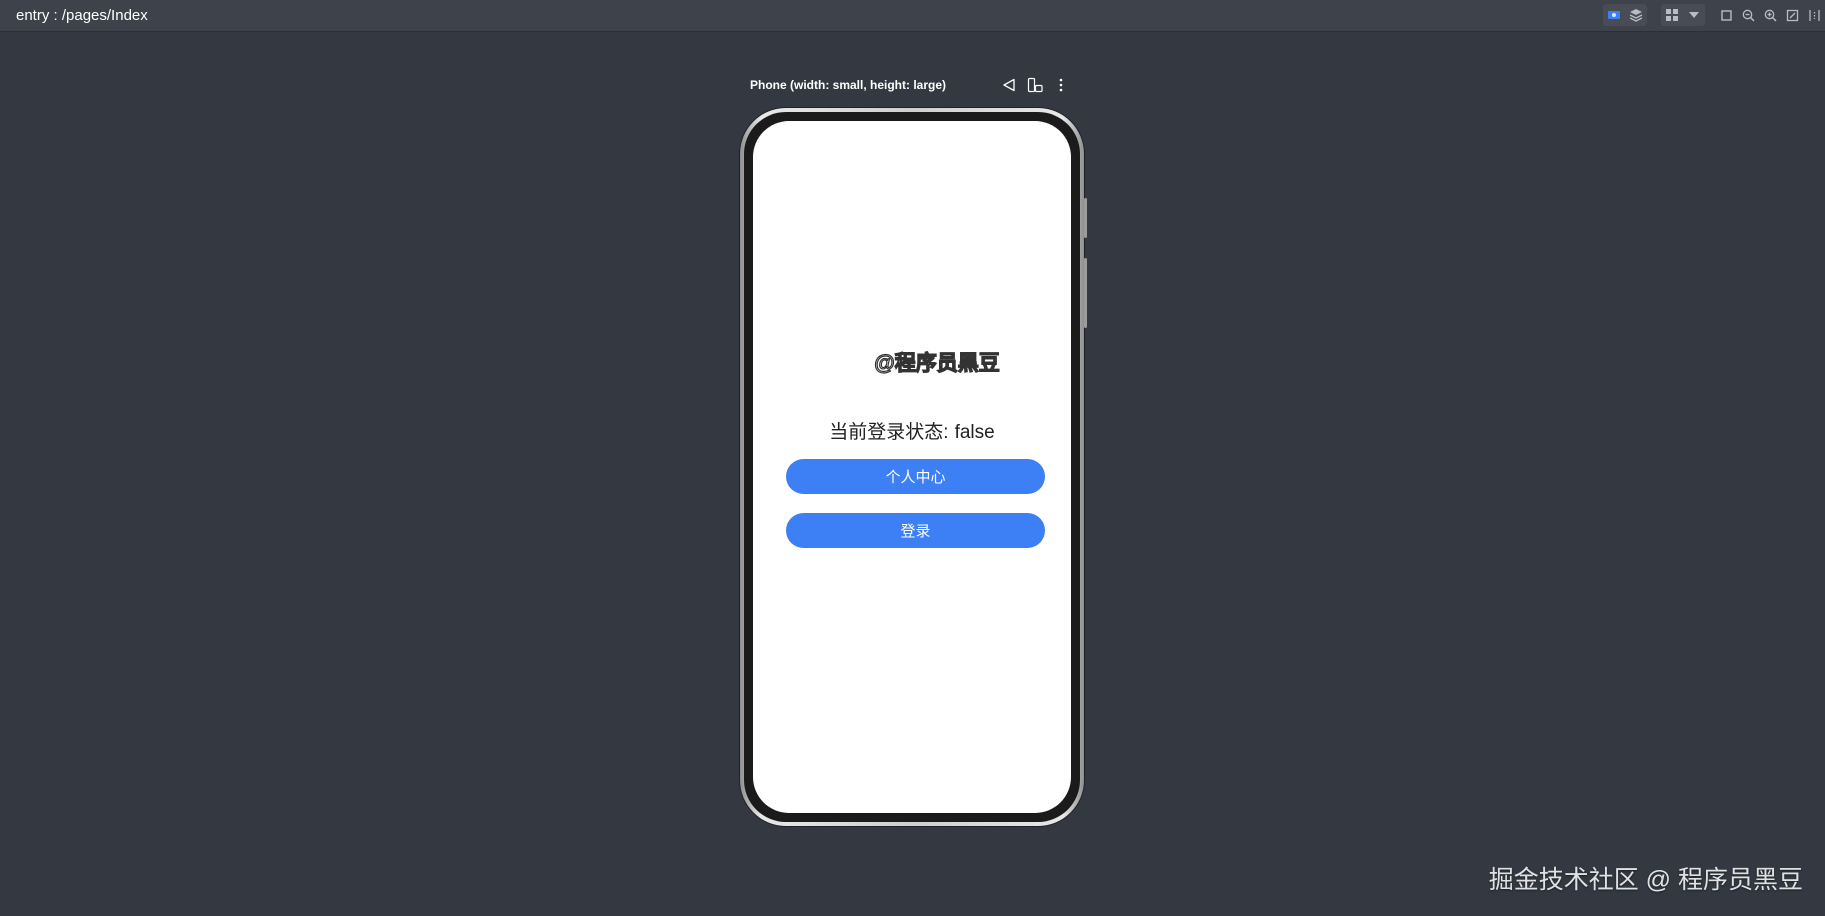 The width and height of the screenshot is (1825, 916). I want to click on dropdown-icon, so click(1694, 15).